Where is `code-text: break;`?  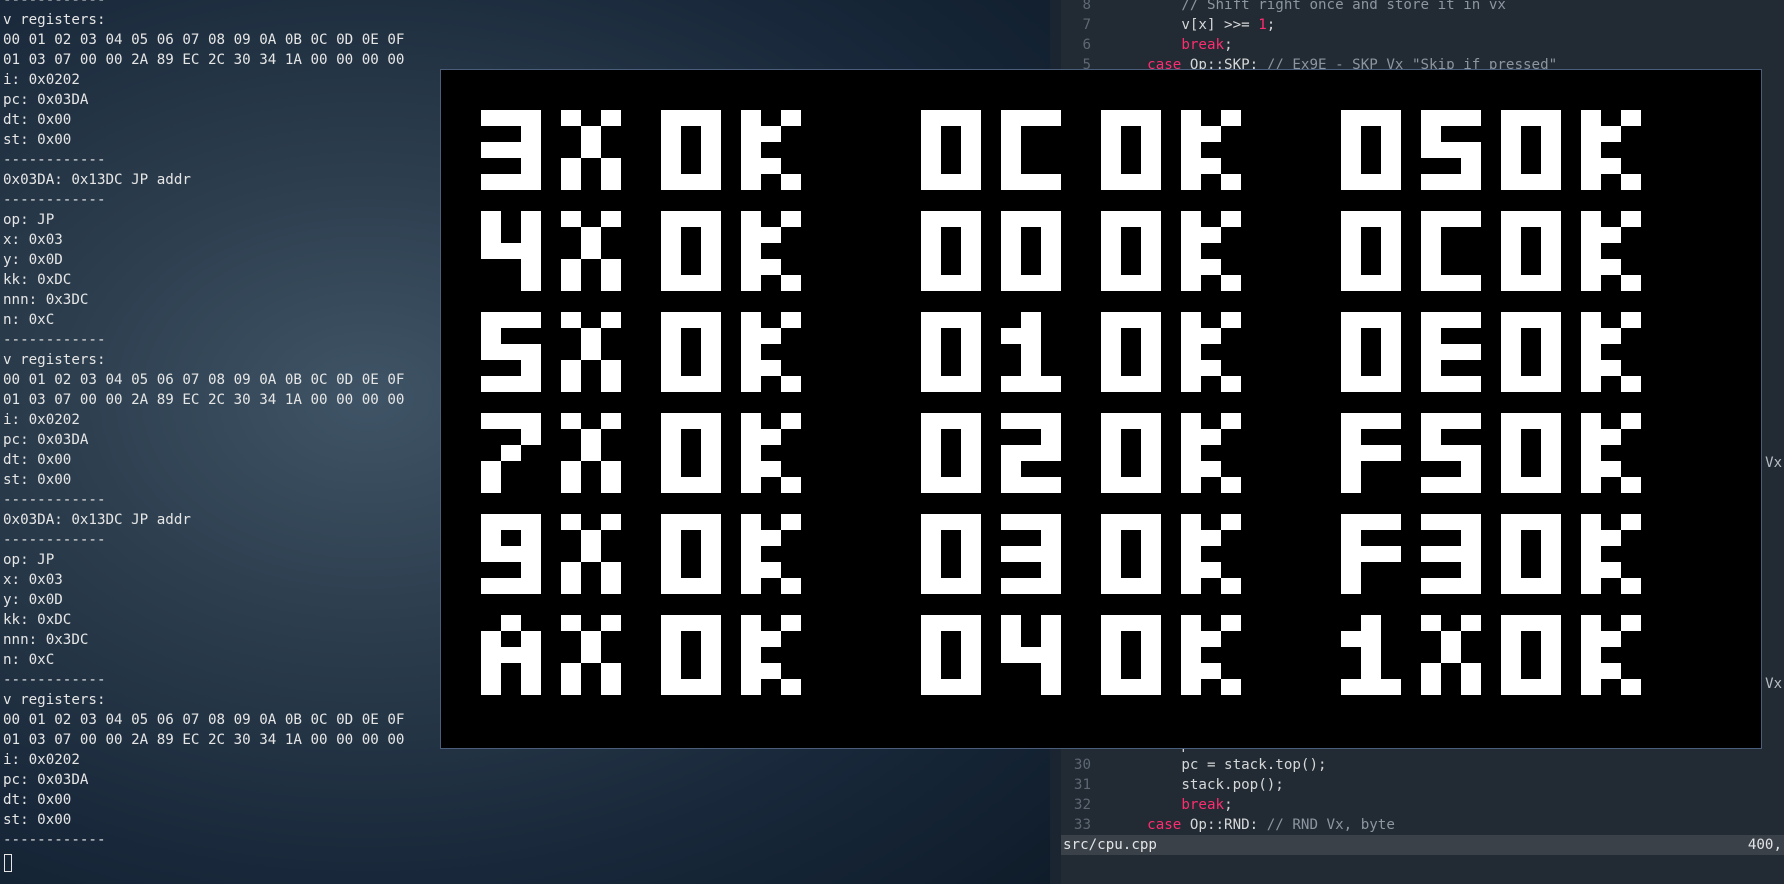
code-text: break; is located at coordinates (1207, 805).